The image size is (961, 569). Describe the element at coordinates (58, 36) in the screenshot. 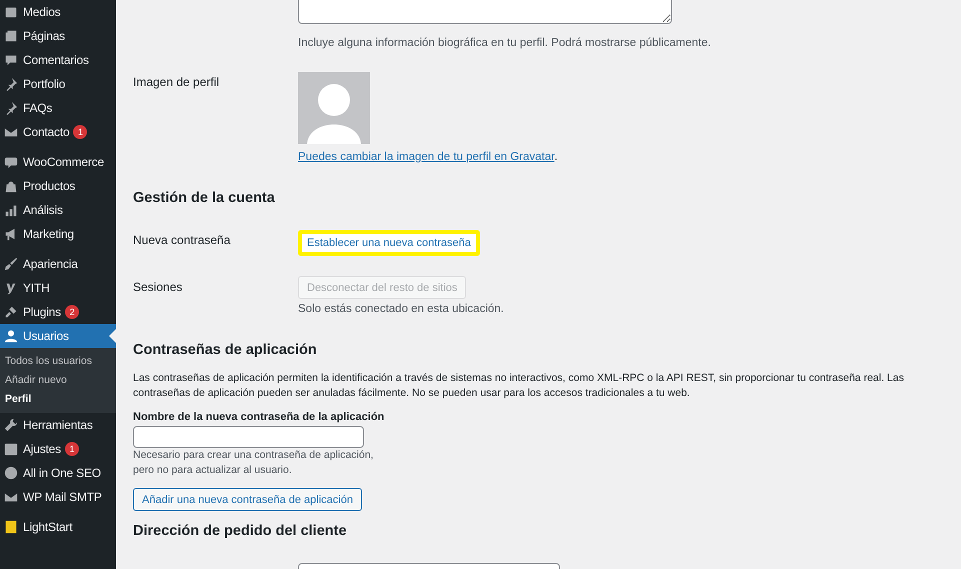

I see `menu-item: Páginas` at that location.